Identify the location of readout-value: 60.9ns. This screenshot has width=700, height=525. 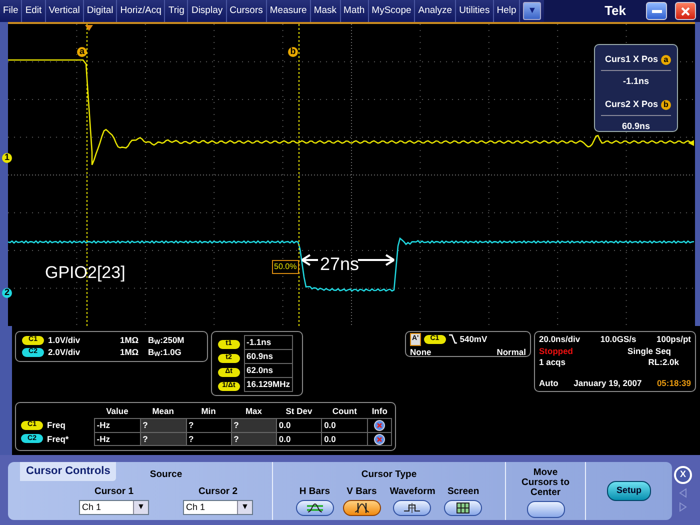
(636, 126).